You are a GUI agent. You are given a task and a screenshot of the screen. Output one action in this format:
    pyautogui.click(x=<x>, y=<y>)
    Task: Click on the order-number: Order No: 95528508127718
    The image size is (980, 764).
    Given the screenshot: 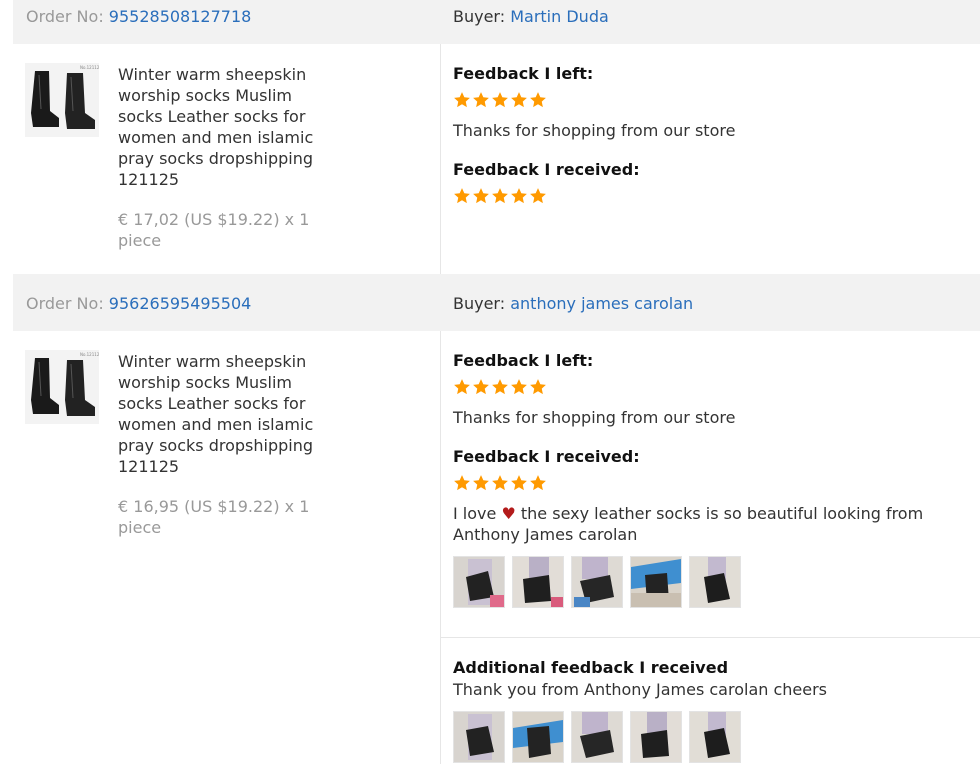 What is the action you would take?
    pyautogui.click(x=138, y=16)
    